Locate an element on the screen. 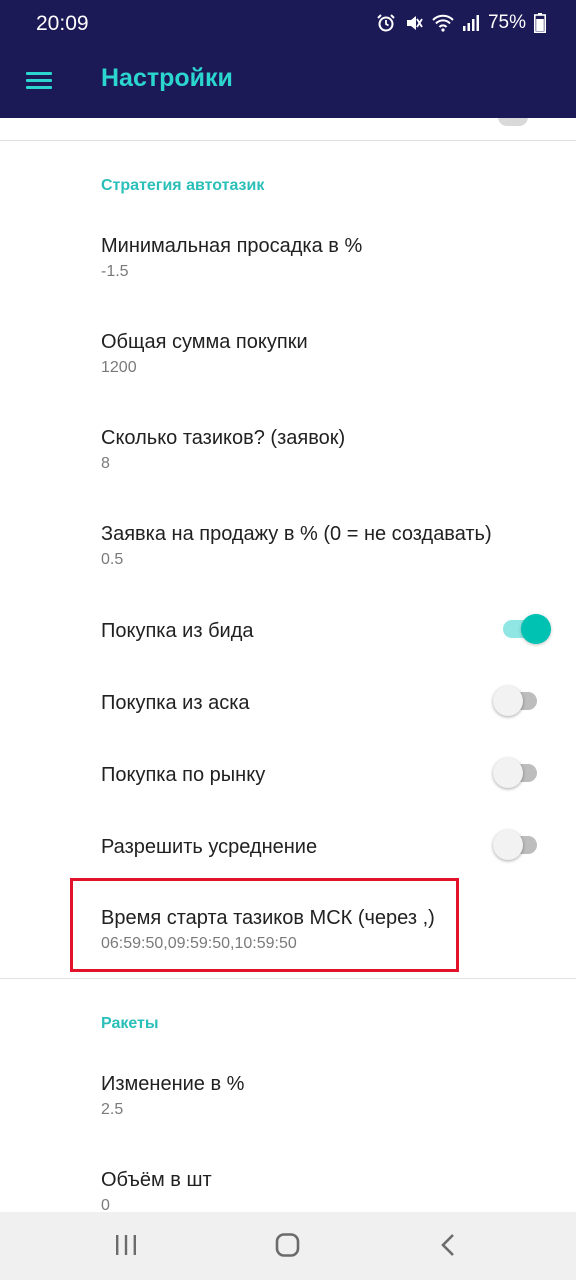  back-icon is located at coordinates (448, 1247).